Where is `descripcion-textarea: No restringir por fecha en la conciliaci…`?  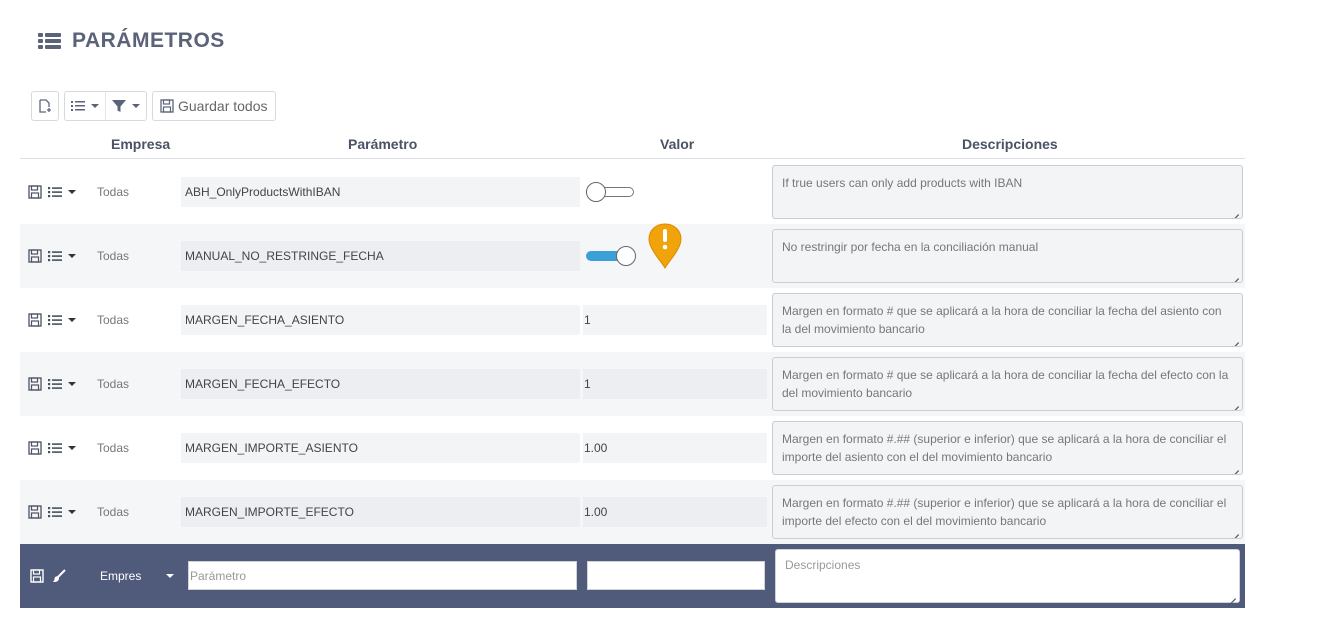 descripcion-textarea: No restringir por fecha en la conciliaci… is located at coordinates (1007, 256).